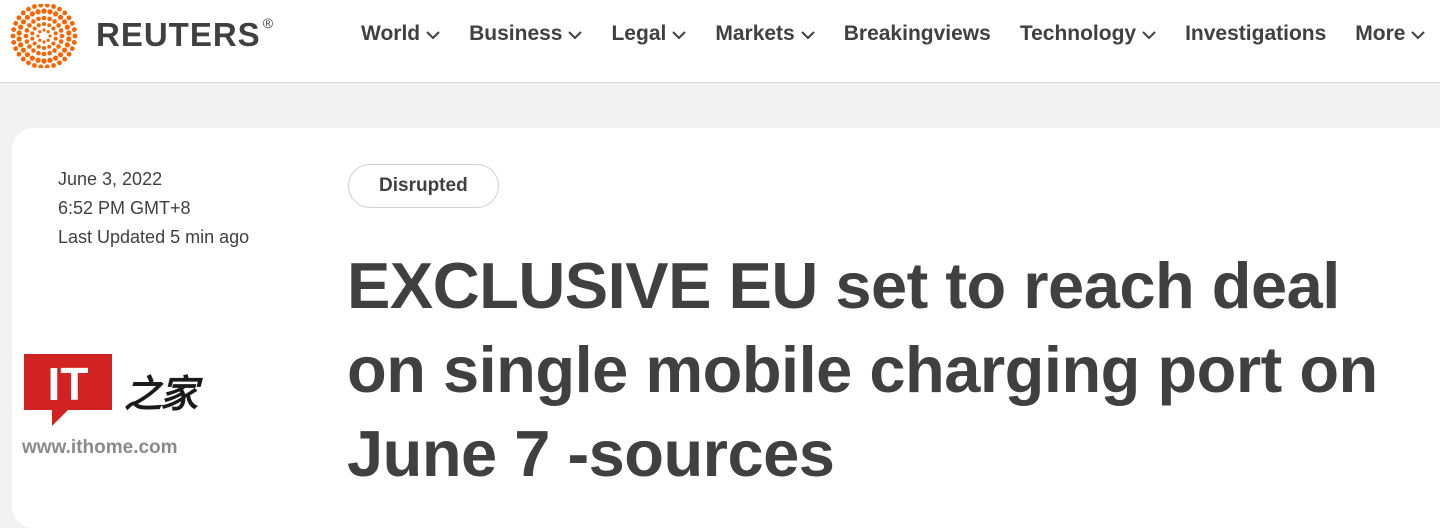 Image resolution: width=1440 pixels, height=528 pixels. Describe the element at coordinates (649, 34) in the screenshot. I see `nav-item-legal: Legal` at that location.